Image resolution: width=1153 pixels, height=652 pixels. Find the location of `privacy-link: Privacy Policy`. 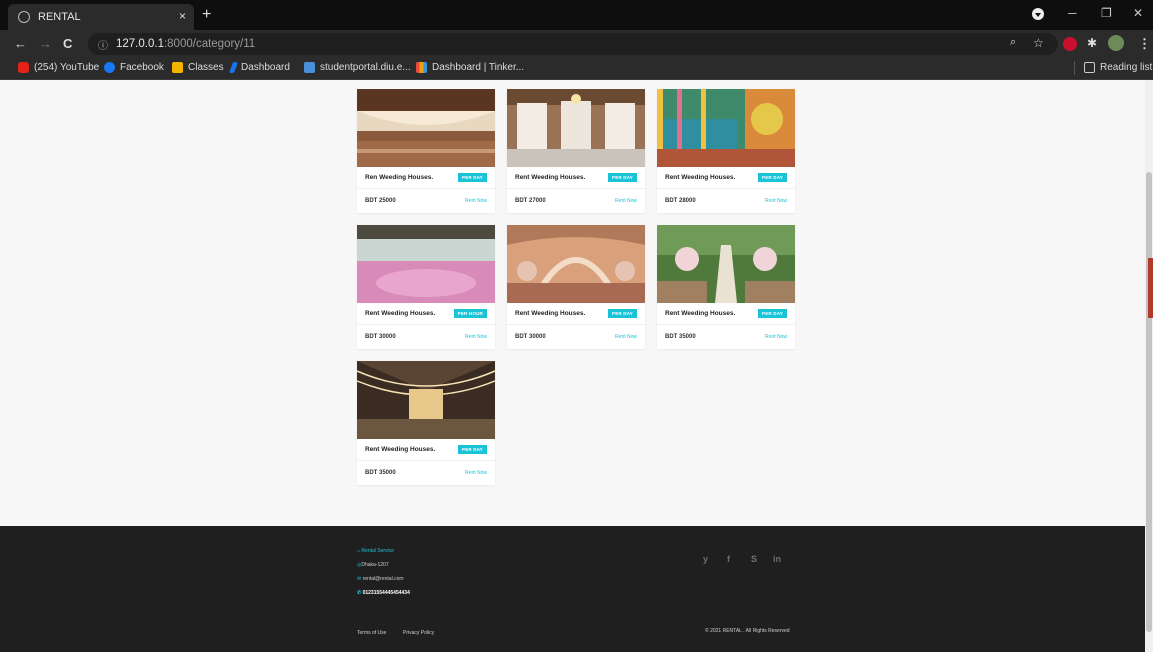

privacy-link: Privacy Policy is located at coordinates (418, 633).